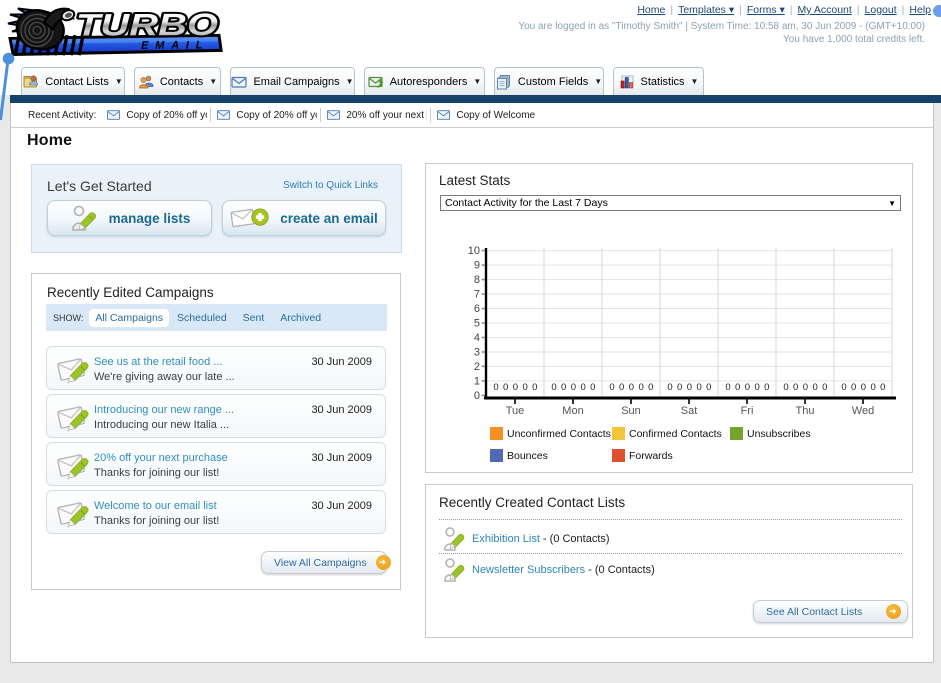 The image size is (941, 683). Describe the element at coordinates (477, 381) in the screenshot. I see `svg-text: 1` at that location.